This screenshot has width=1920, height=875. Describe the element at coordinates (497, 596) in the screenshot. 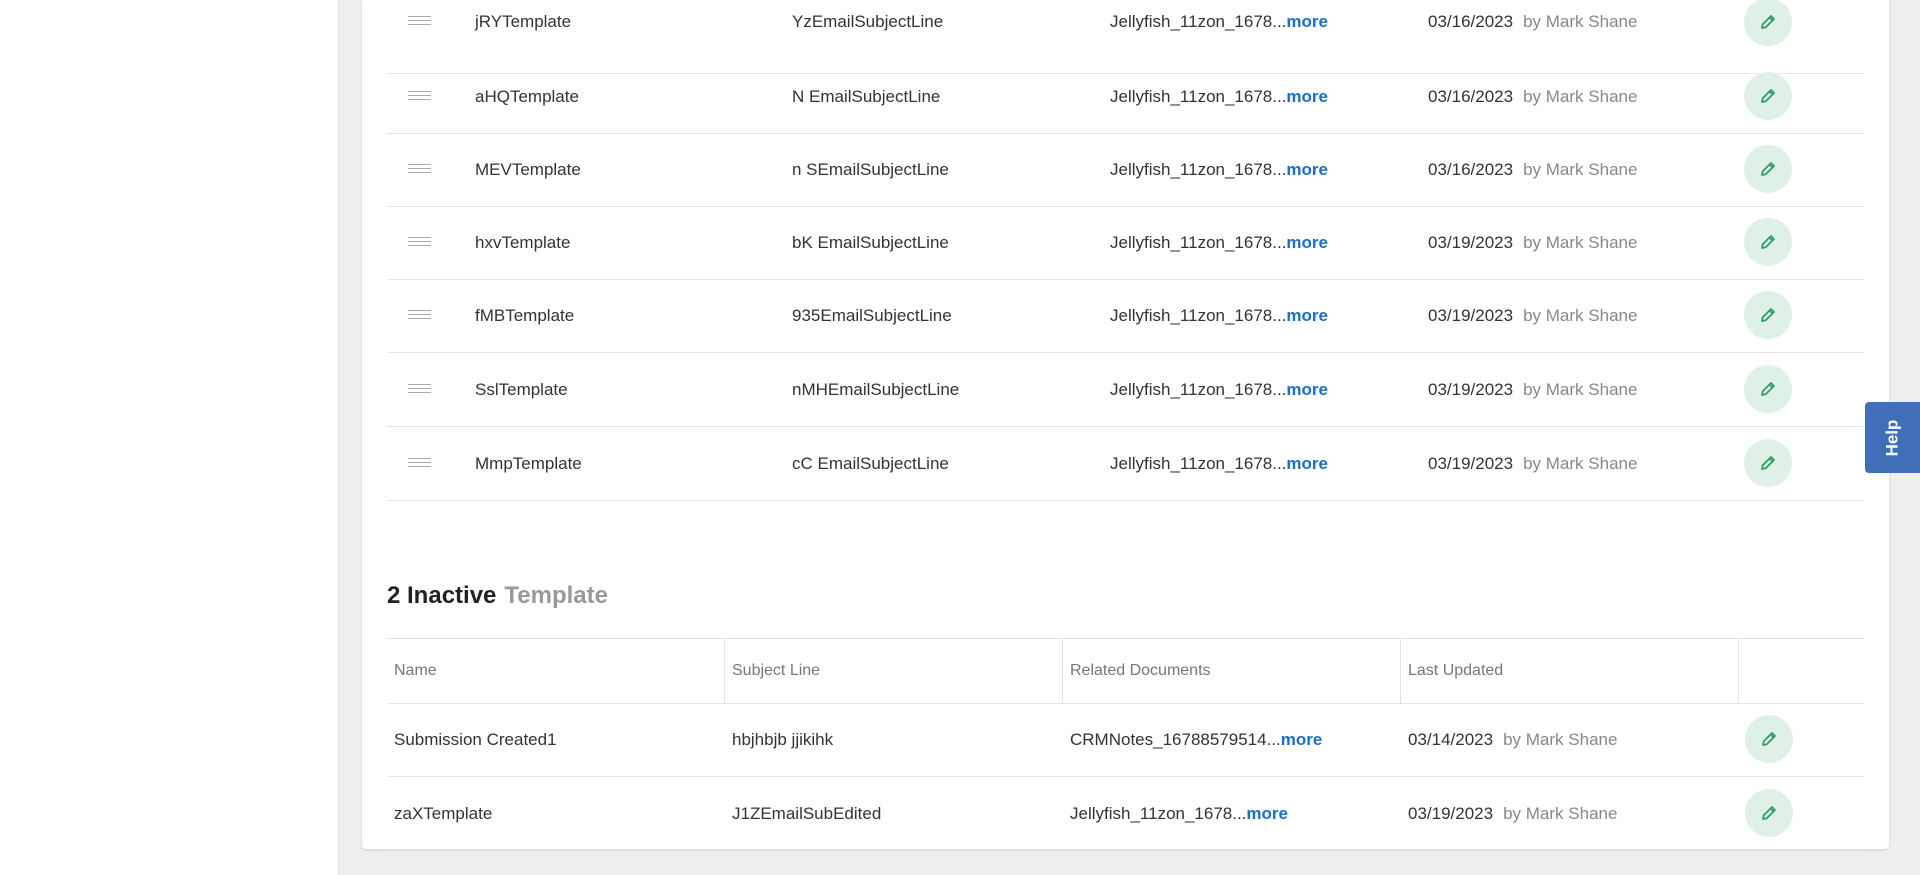

I see `inactive-section-title: 2 Inactive Template` at that location.